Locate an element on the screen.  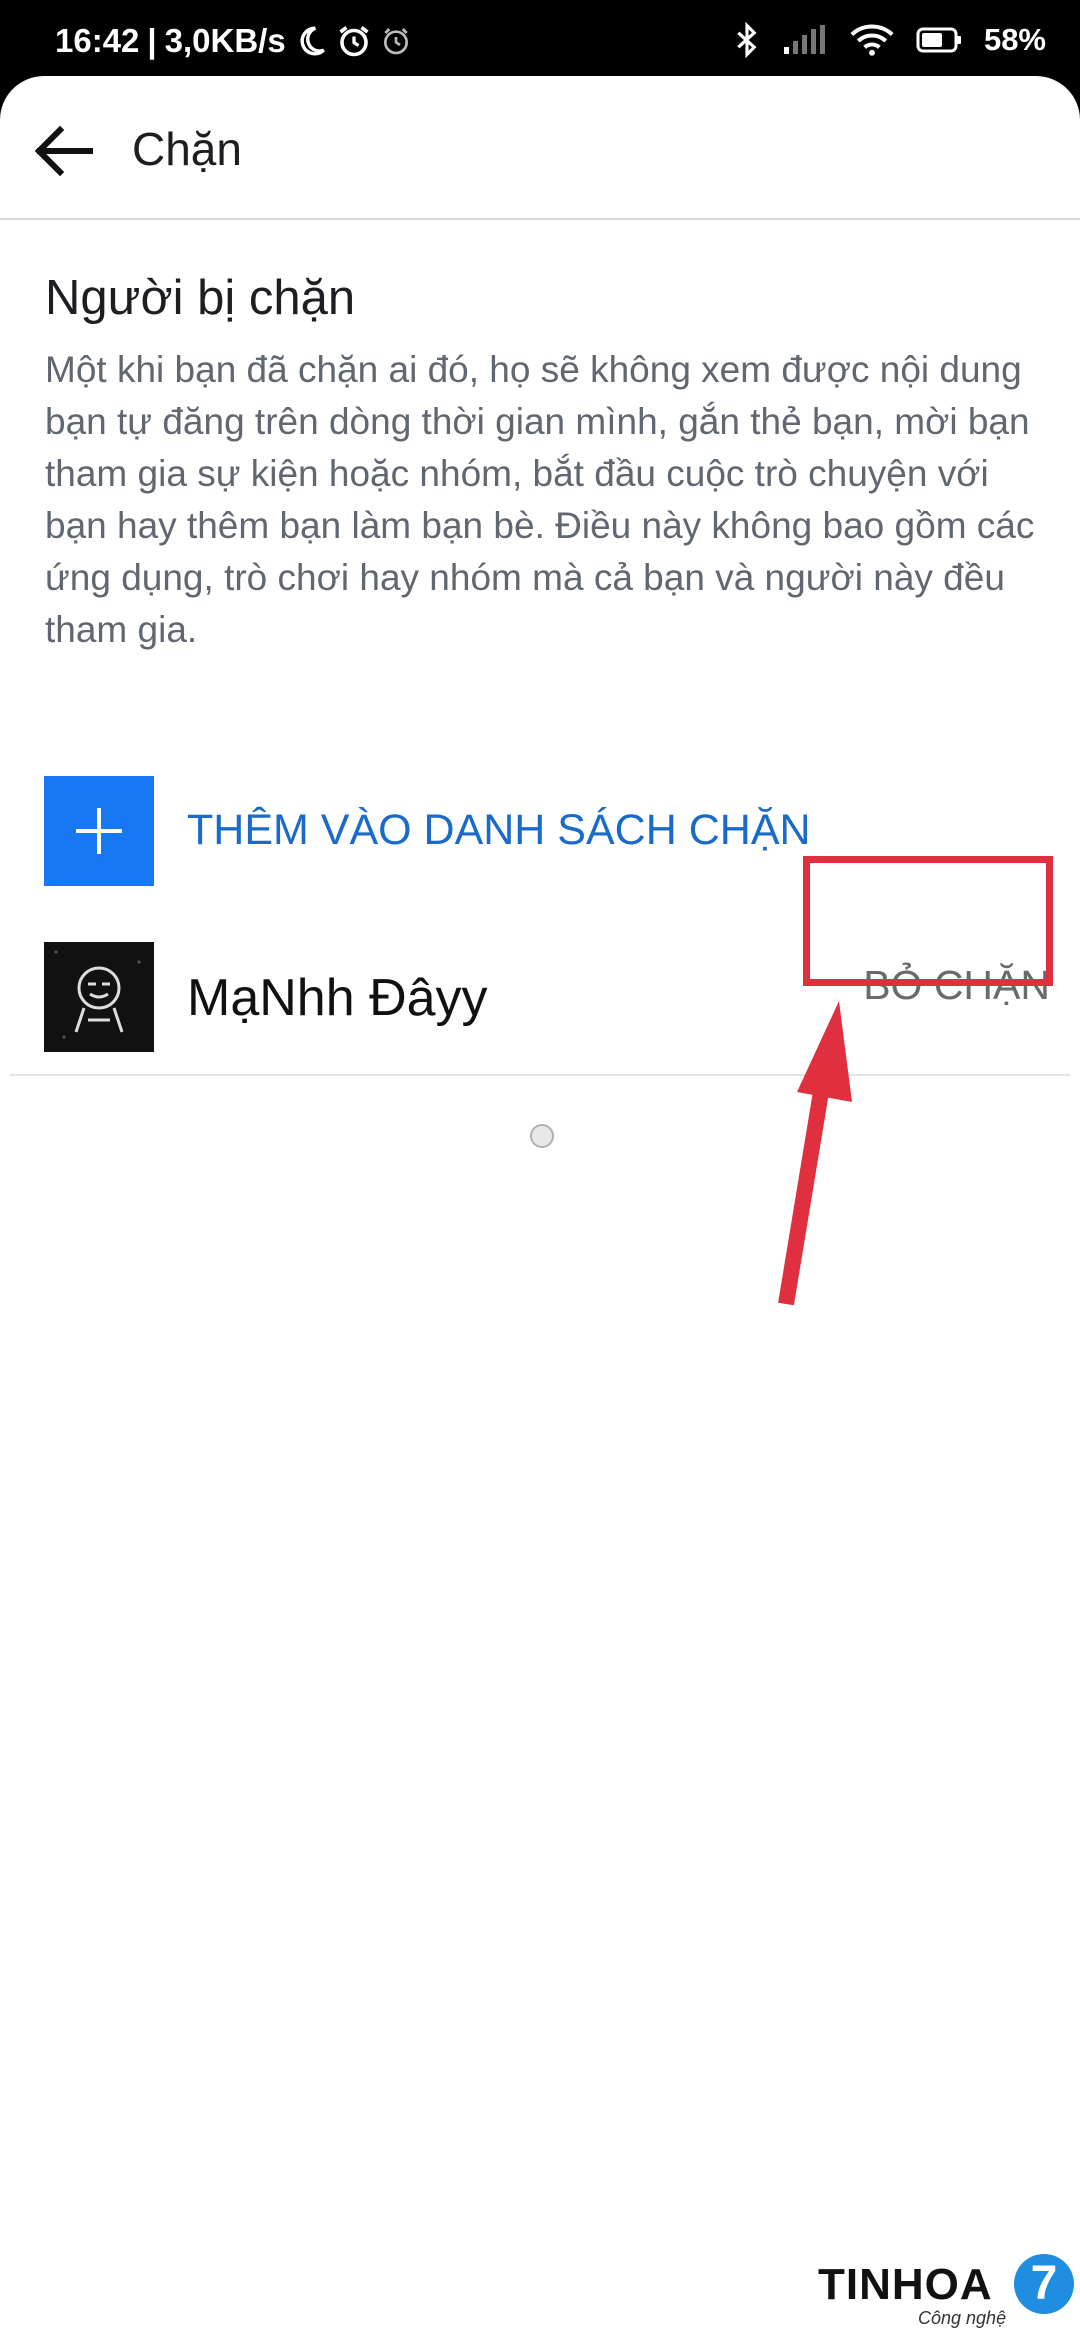
watermark: TINHOA 7 Công nghệ is located at coordinates (948, 2295).